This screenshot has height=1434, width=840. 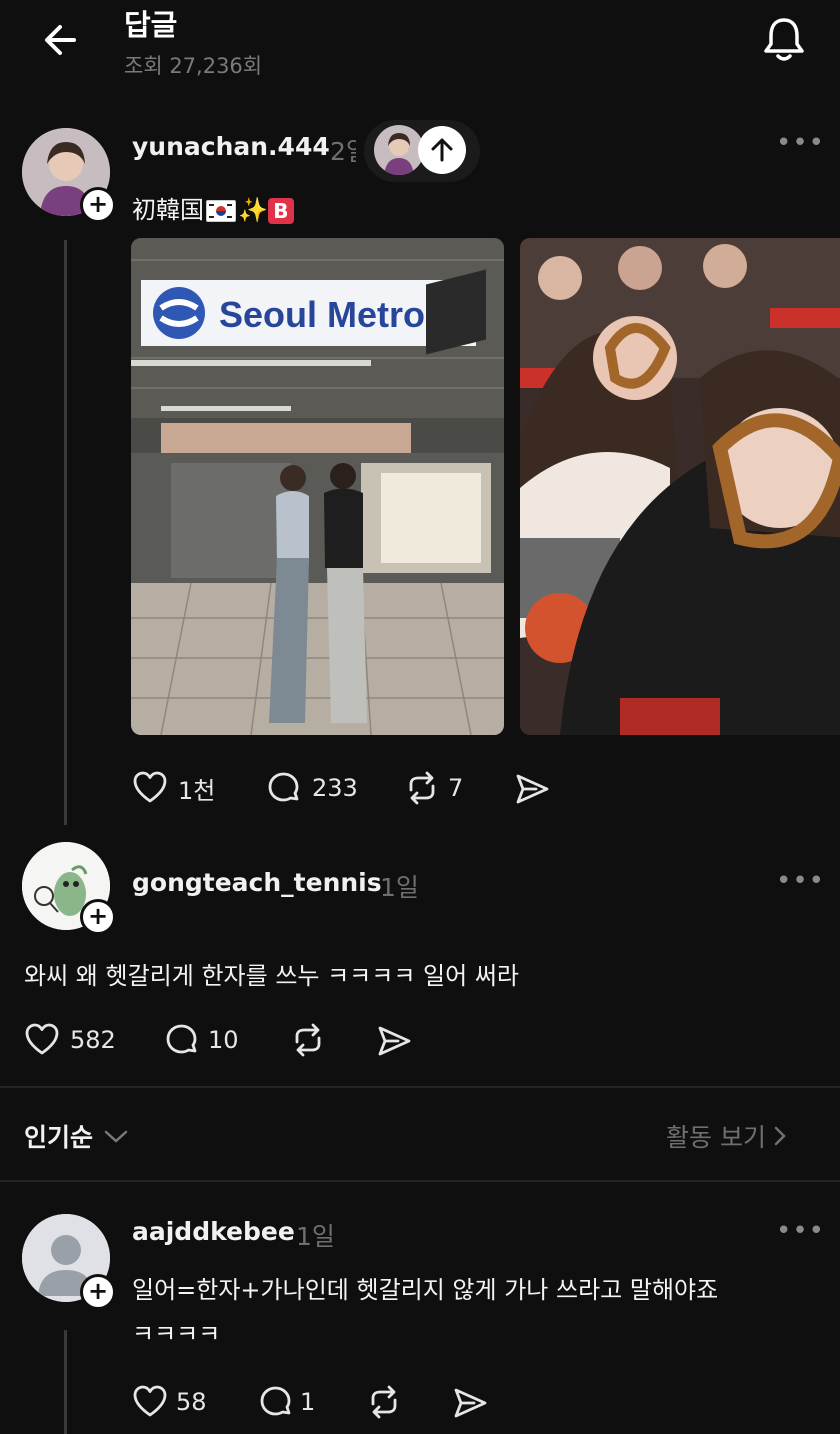 I want to click on arrow-left-icon, so click(x=60, y=40).